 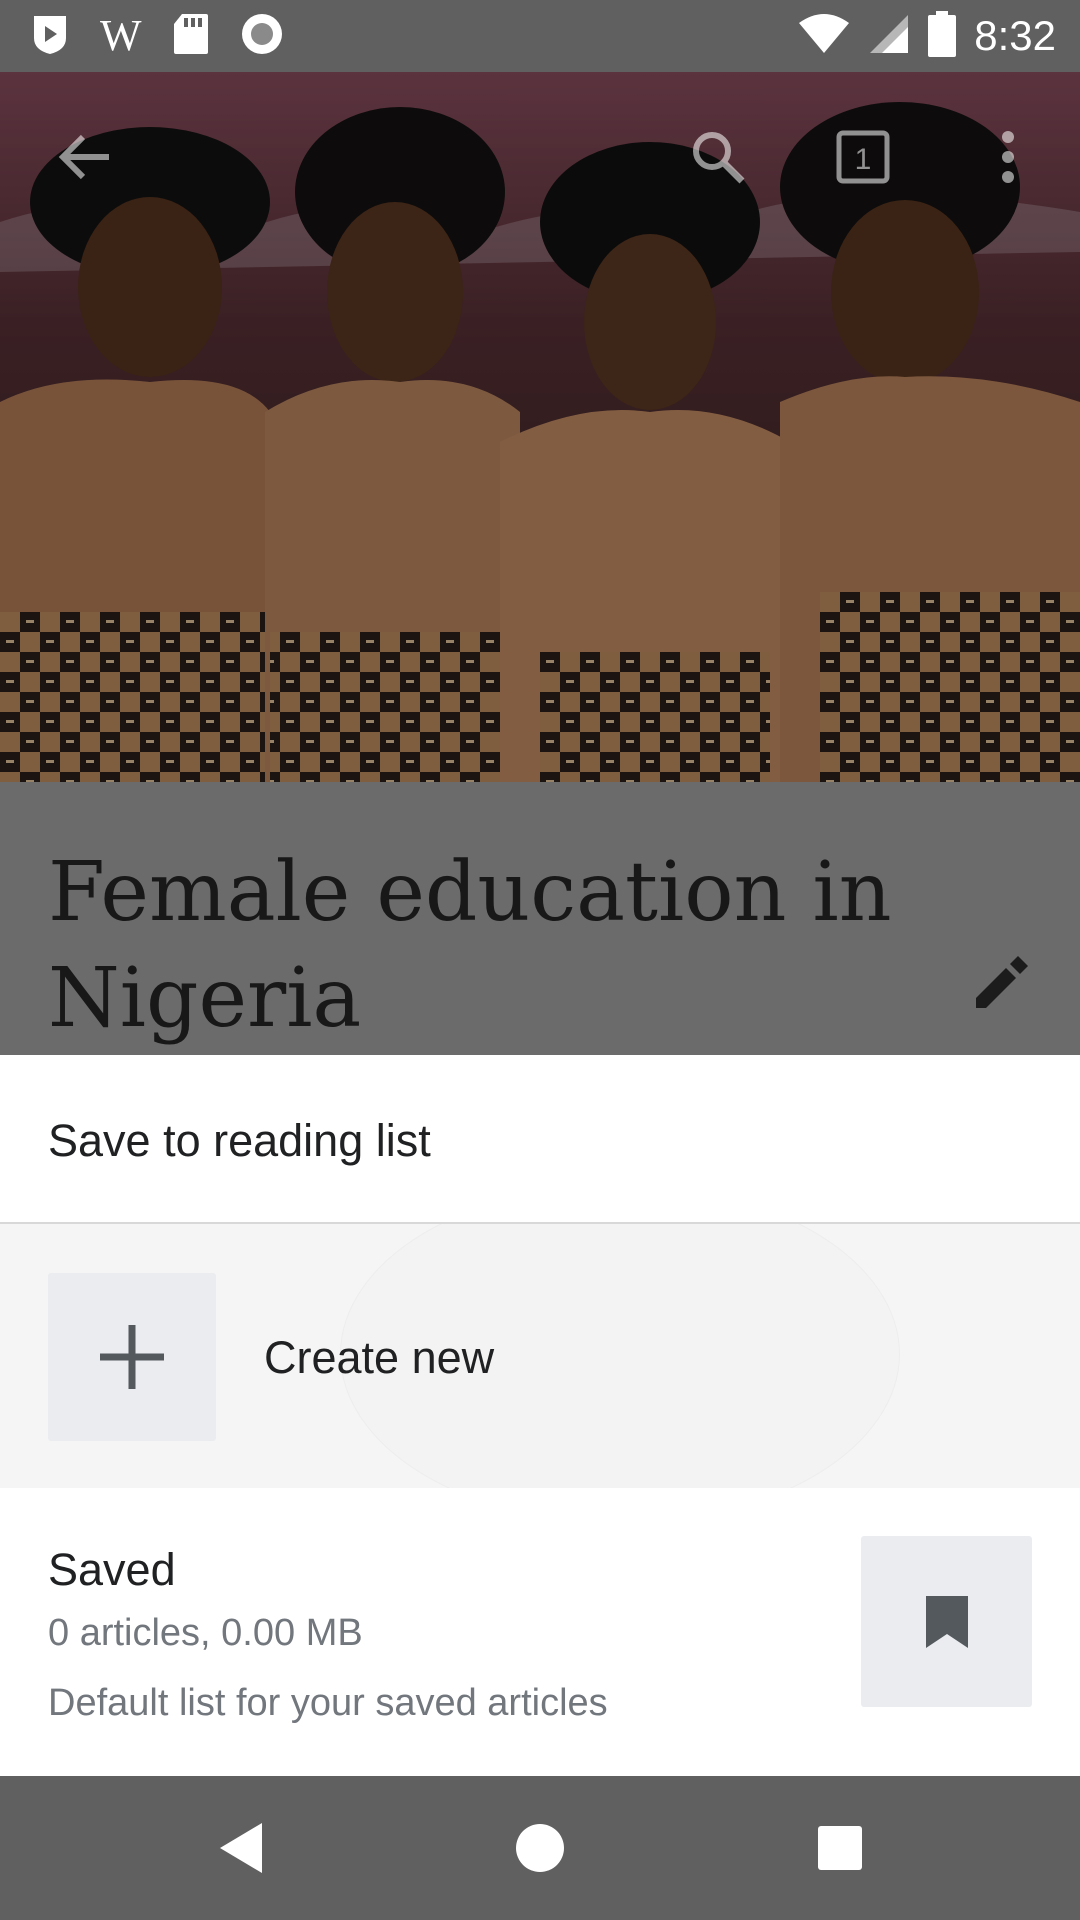 I want to click on wifi-icon, so click(x=824, y=36).